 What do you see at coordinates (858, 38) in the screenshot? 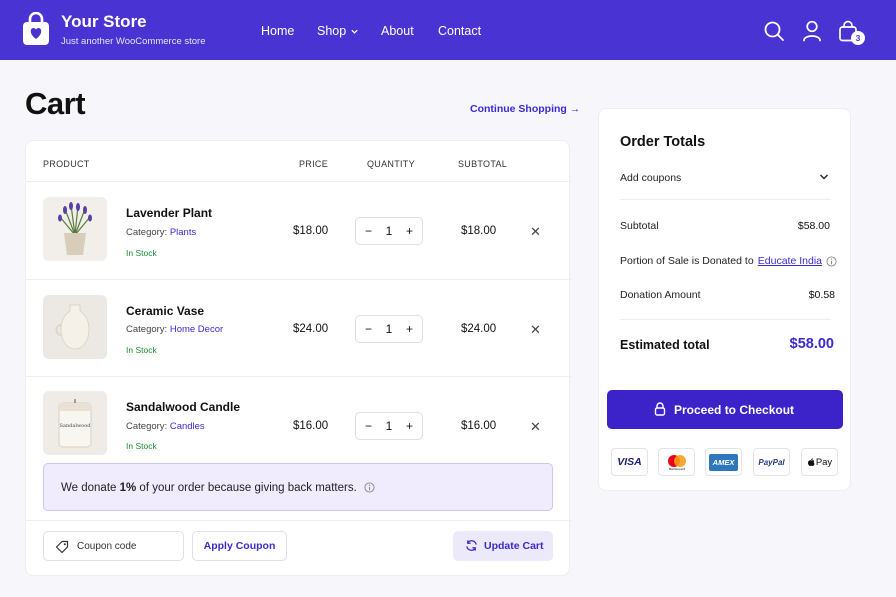
I see `cart-count-badge: 3` at bounding box center [858, 38].